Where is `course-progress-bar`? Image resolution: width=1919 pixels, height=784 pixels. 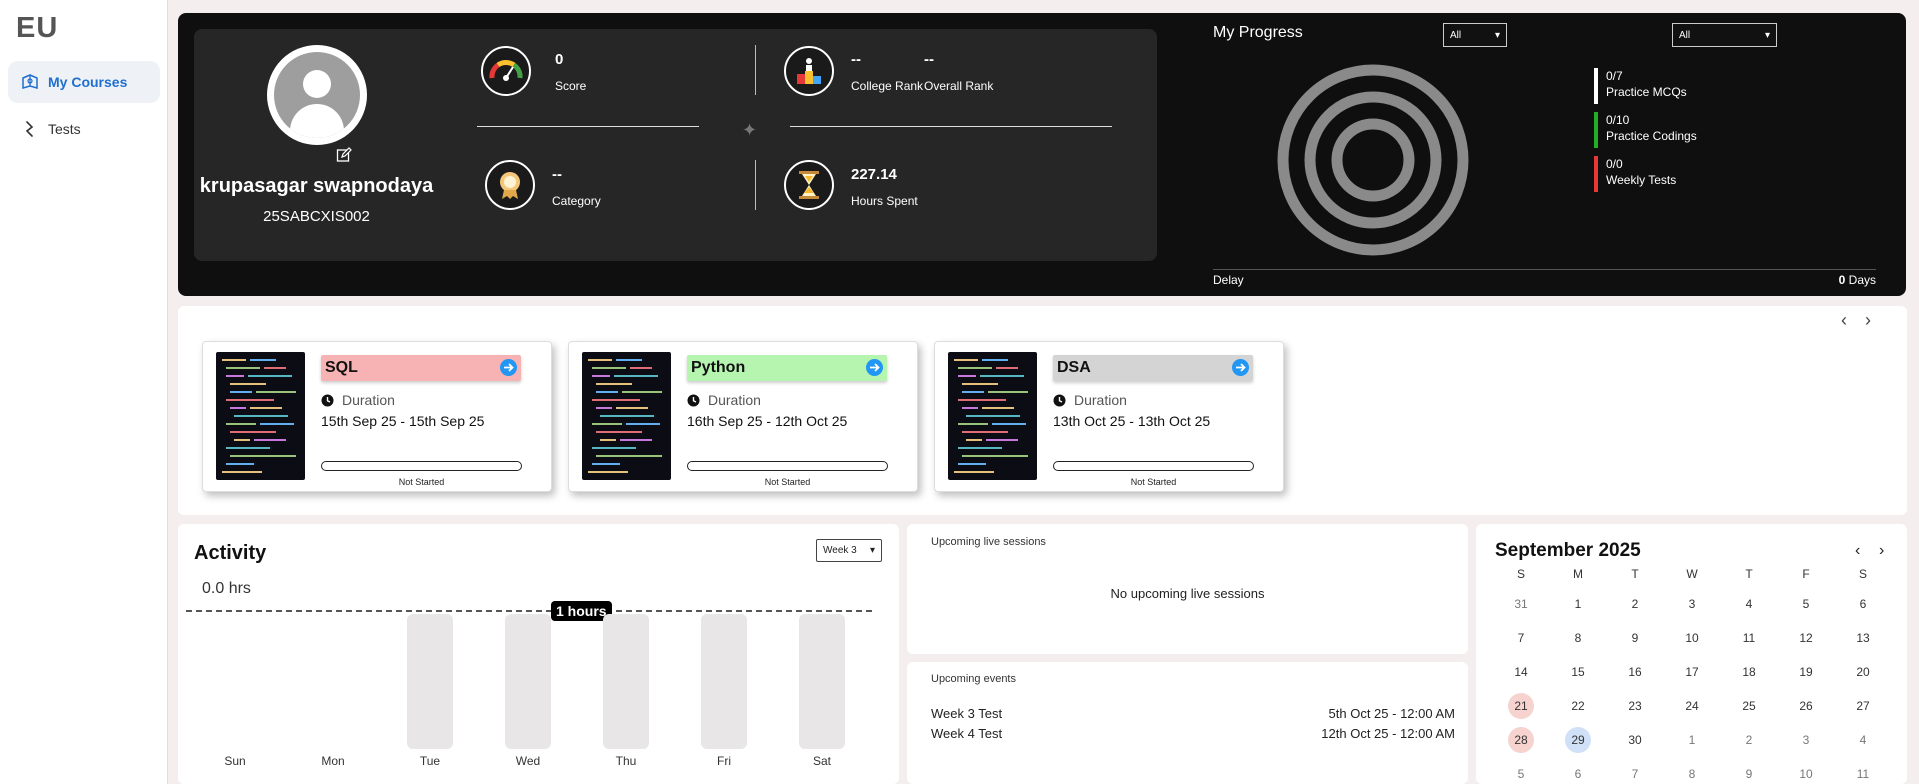 course-progress-bar is located at coordinates (1153, 466).